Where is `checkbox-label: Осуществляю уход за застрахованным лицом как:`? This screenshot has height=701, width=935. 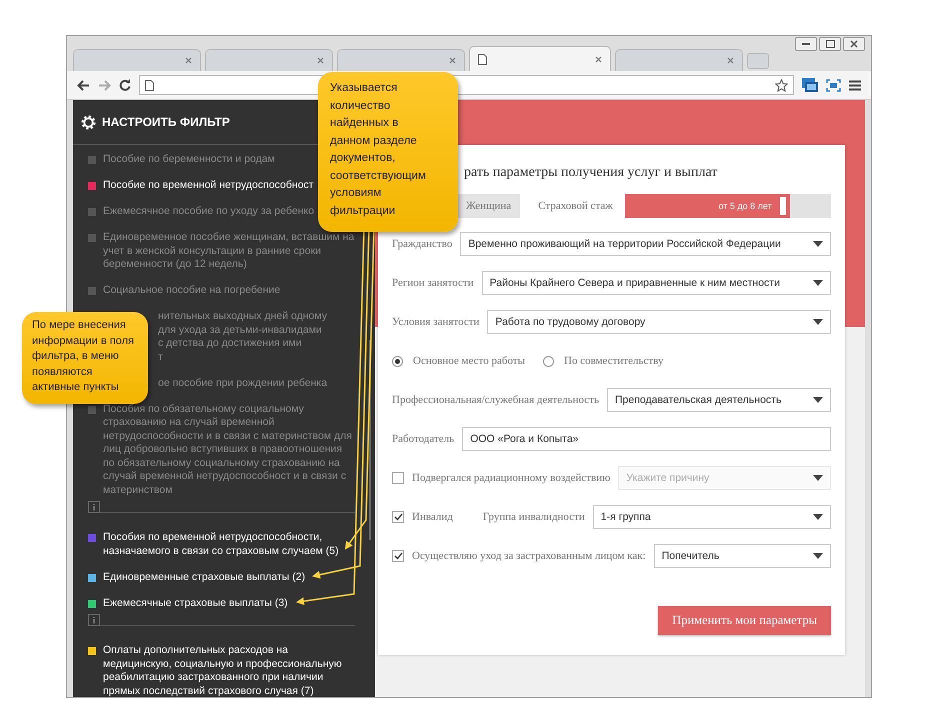 checkbox-label: Осуществляю уход за застрахованным лицом как: is located at coordinates (529, 556).